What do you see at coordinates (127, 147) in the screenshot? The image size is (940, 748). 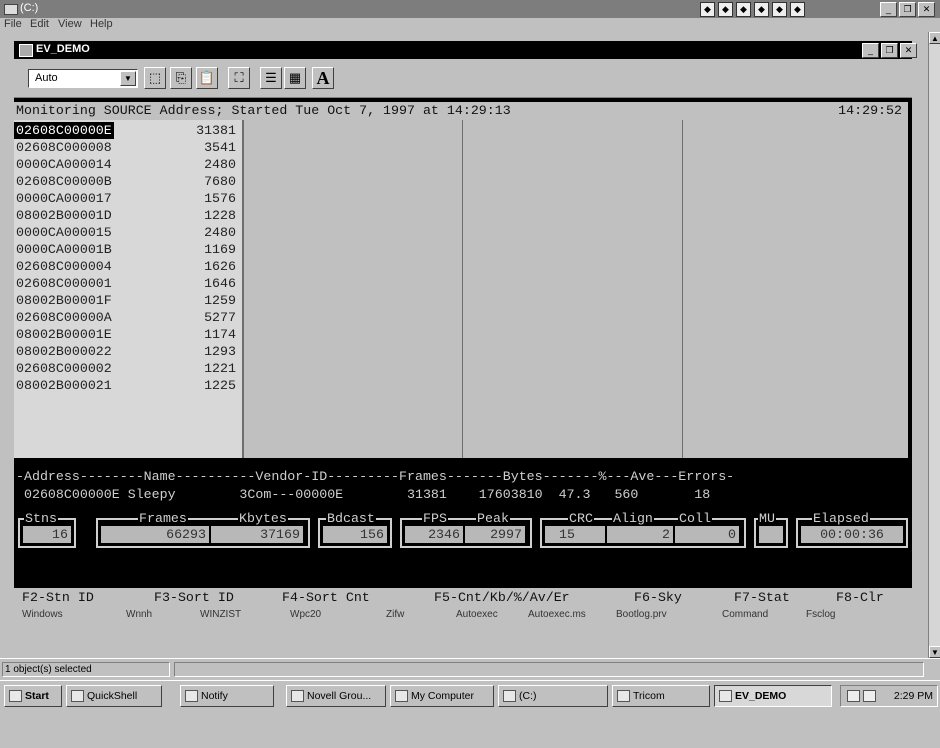 I see `address-row: 02608C000008 3541` at bounding box center [127, 147].